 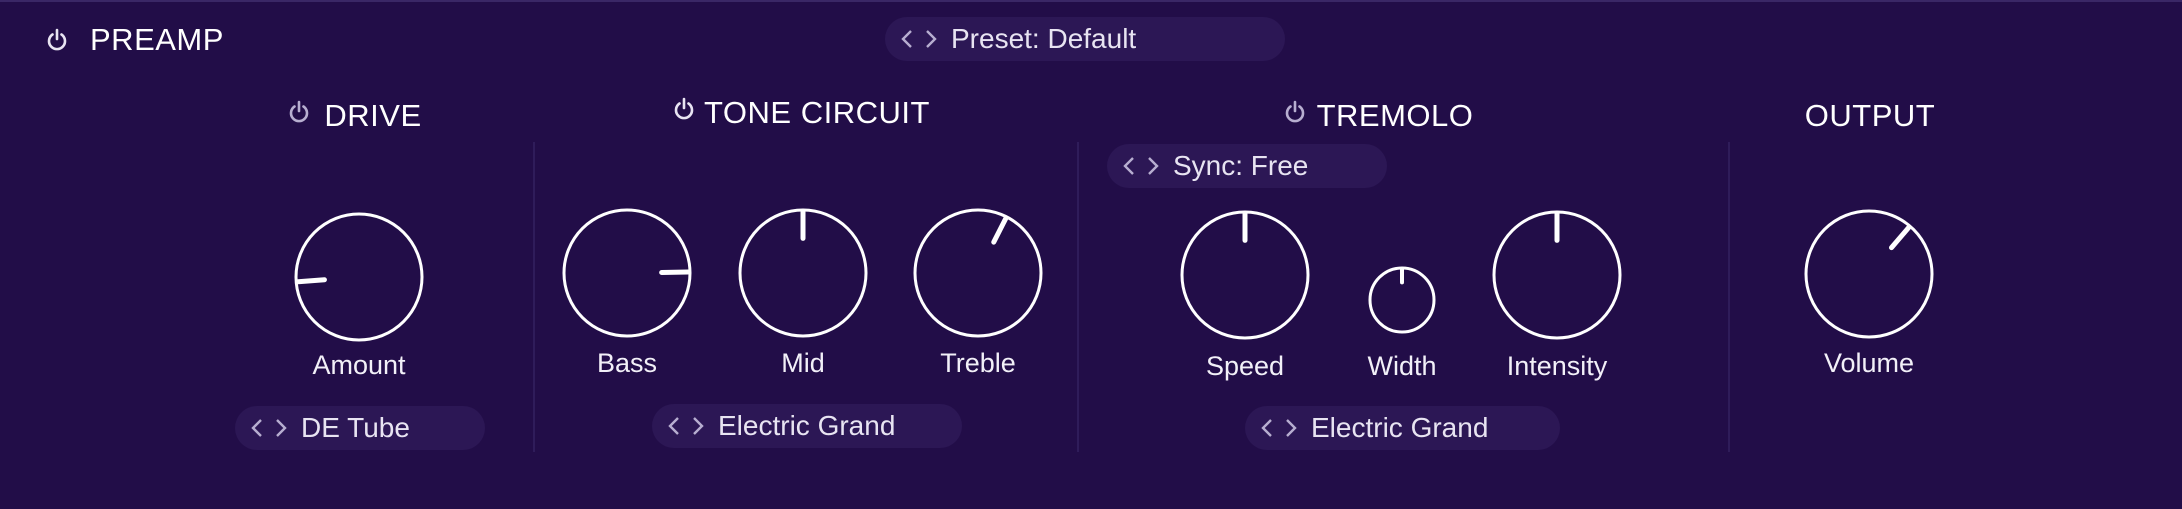 I want to click on tone-mid-label: Mid, so click(x=803, y=363).